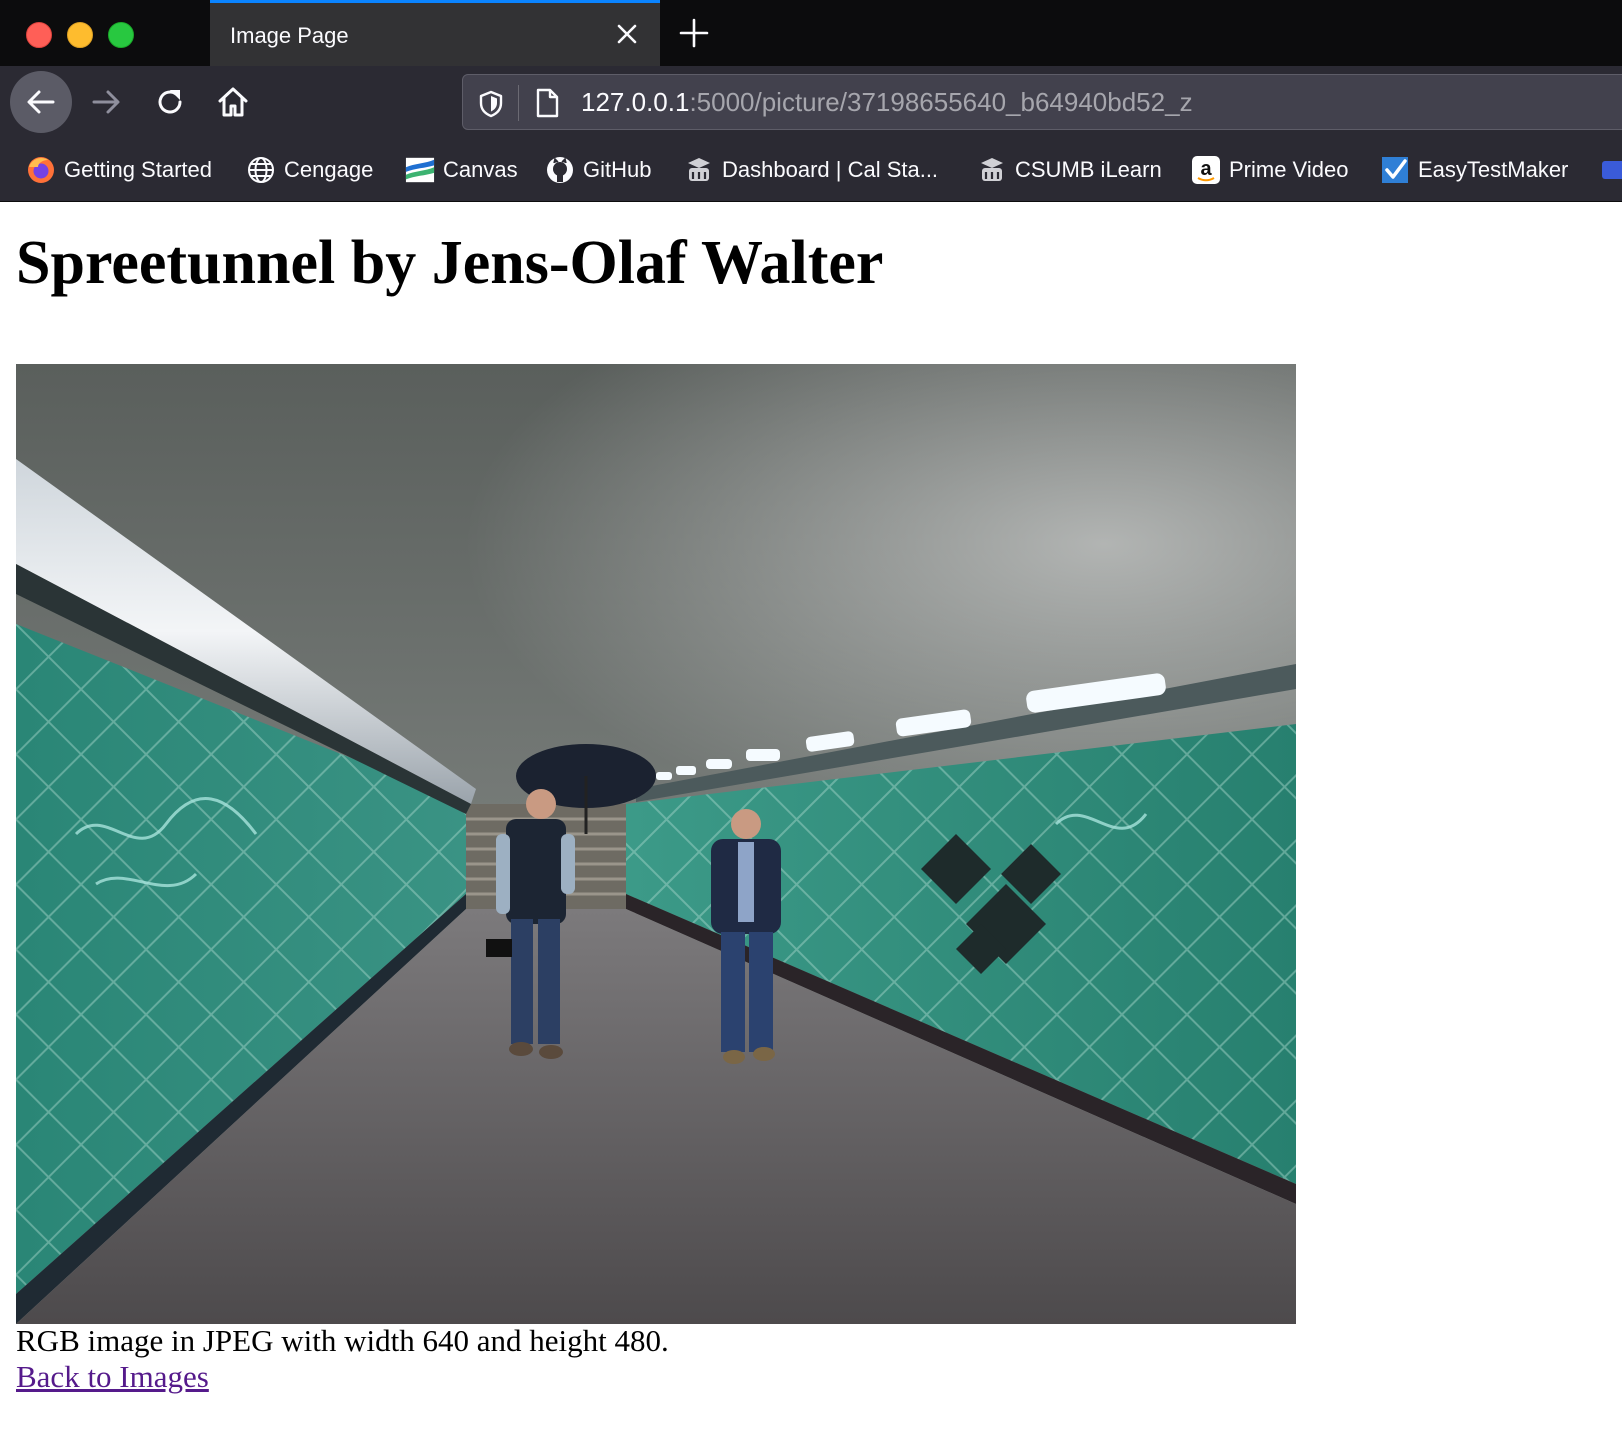 Image resolution: width=1622 pixels, height=1442 pixels. I want to click on arrow-right-icon, so click(106, 102).